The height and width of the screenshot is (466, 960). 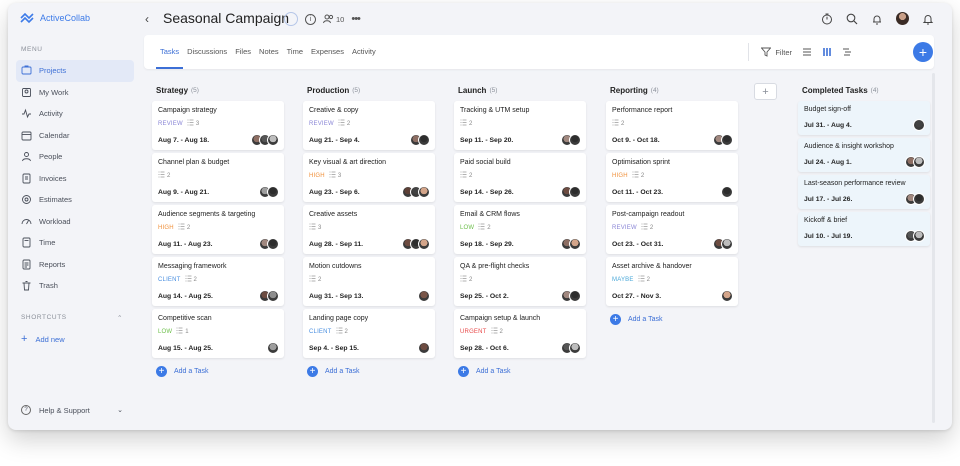 What do you see at coordinates (295, 52) in the screenshot?
I see `tab-time: Time` at bounding box center [295, 52].